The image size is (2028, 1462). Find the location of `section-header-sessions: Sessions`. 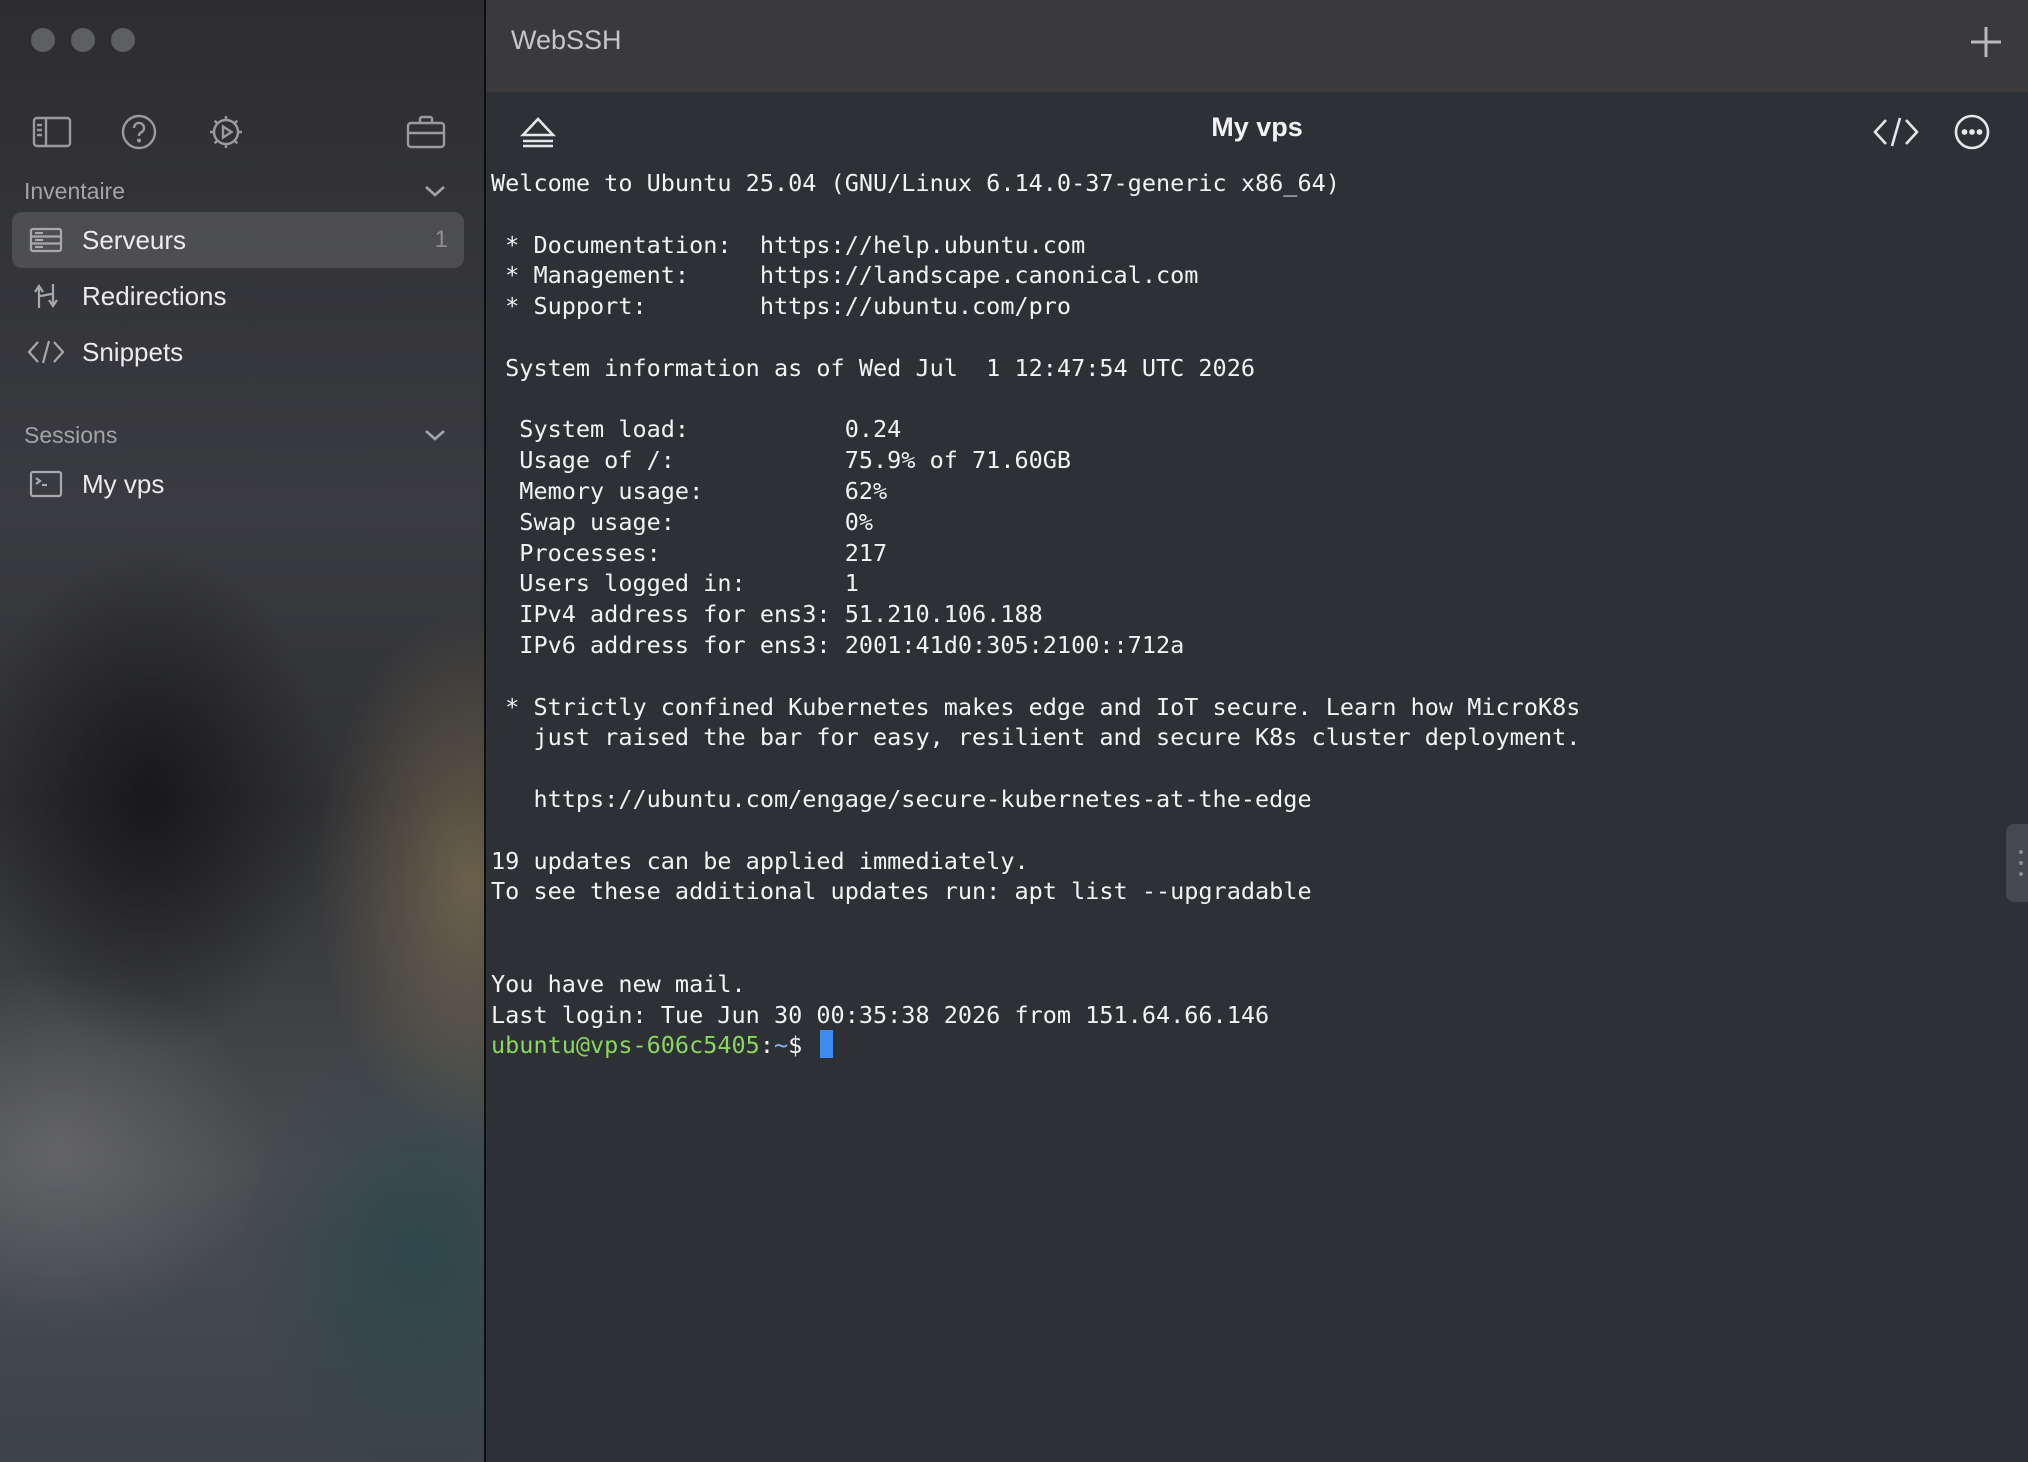

section-header-sessions: Sessions is located at coordinates (239, 435).